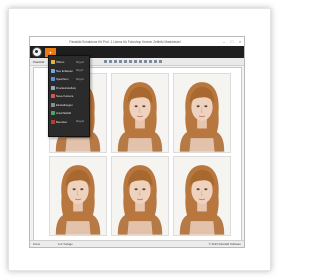 This screenshot has width=320, height=279. I want to click on save-icon, so click(52, 79).